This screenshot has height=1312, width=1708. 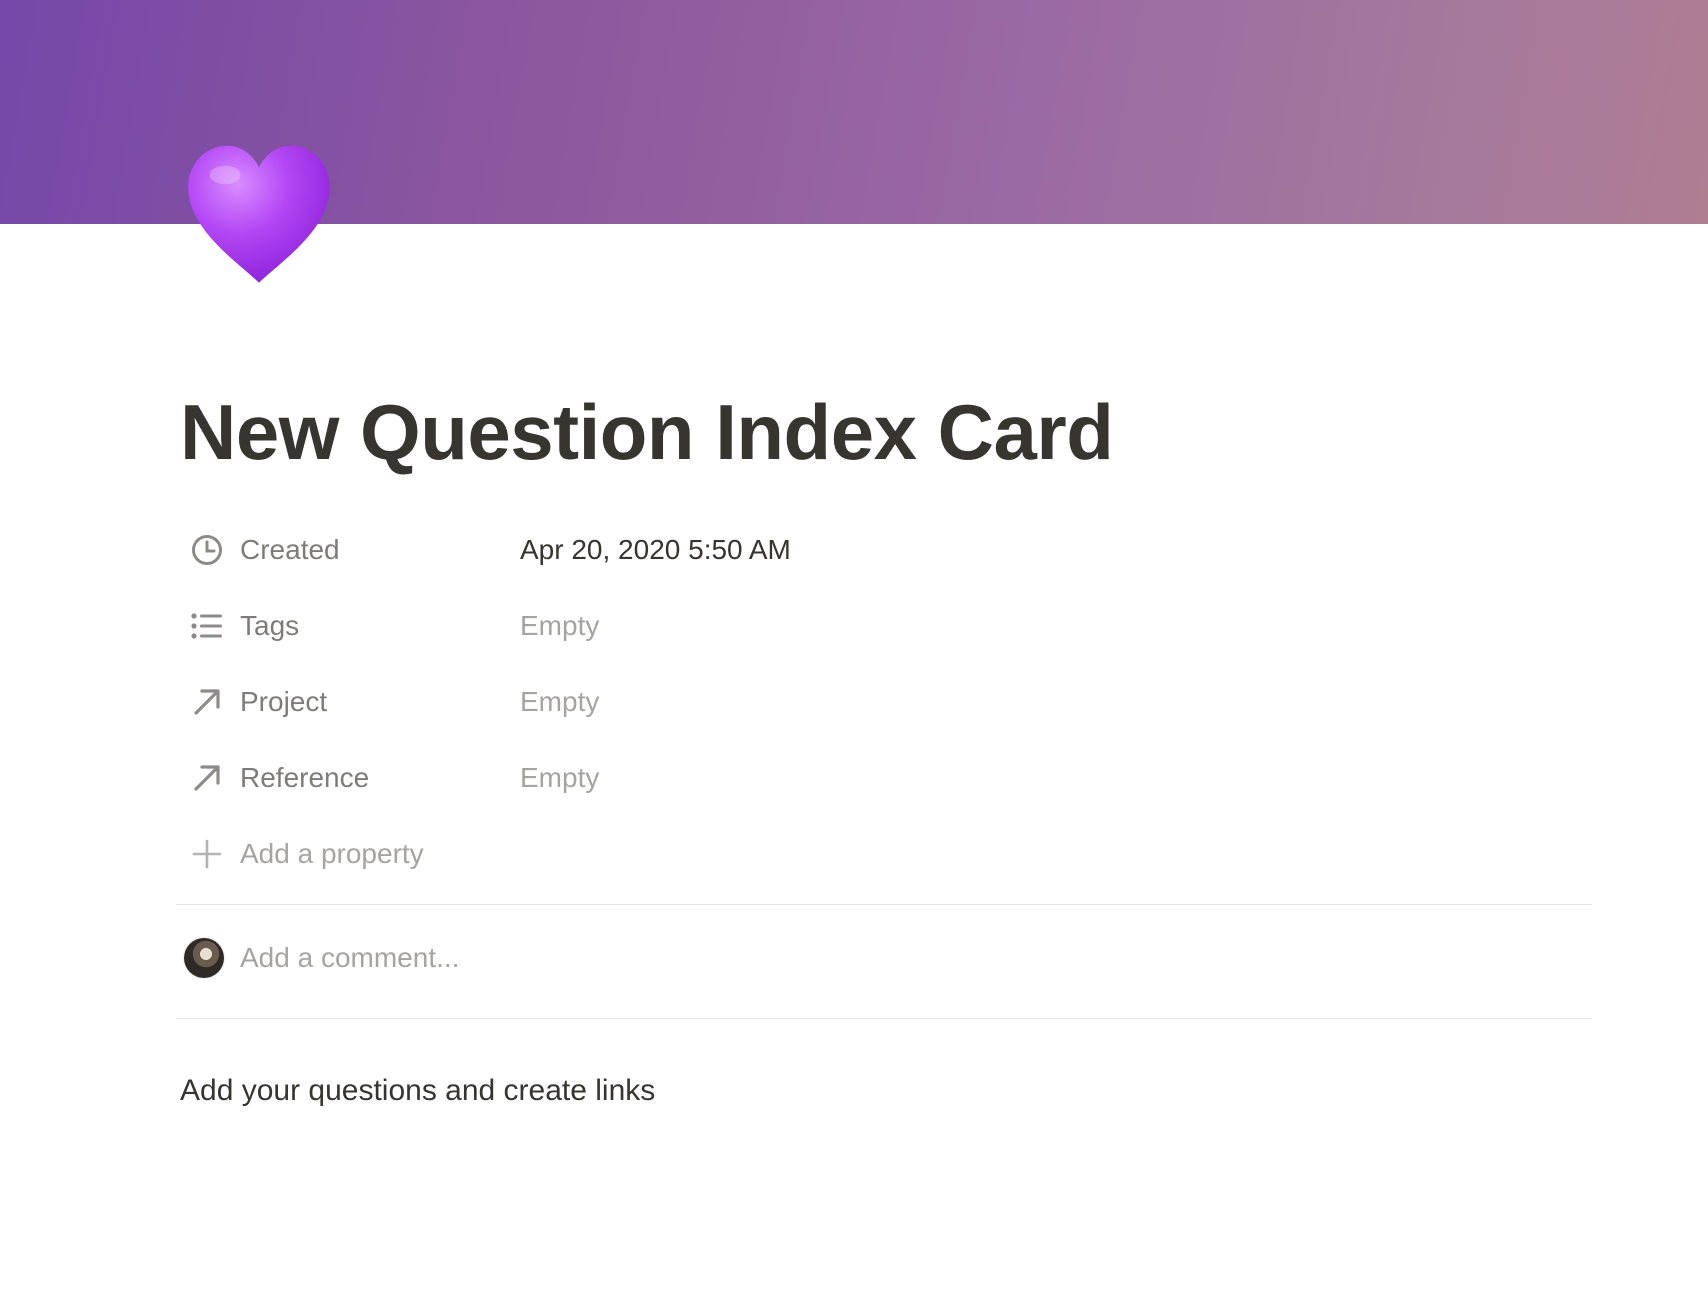 I want to click on property-label: Created, so click(x=290, y=549).